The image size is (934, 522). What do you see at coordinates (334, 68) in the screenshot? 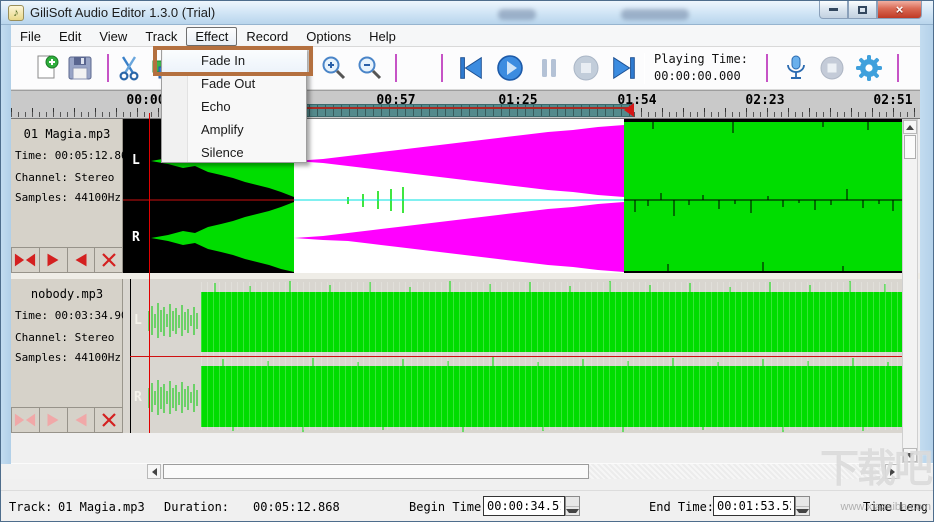
I see `zoom-in-button` at bounding box center [334, 68].